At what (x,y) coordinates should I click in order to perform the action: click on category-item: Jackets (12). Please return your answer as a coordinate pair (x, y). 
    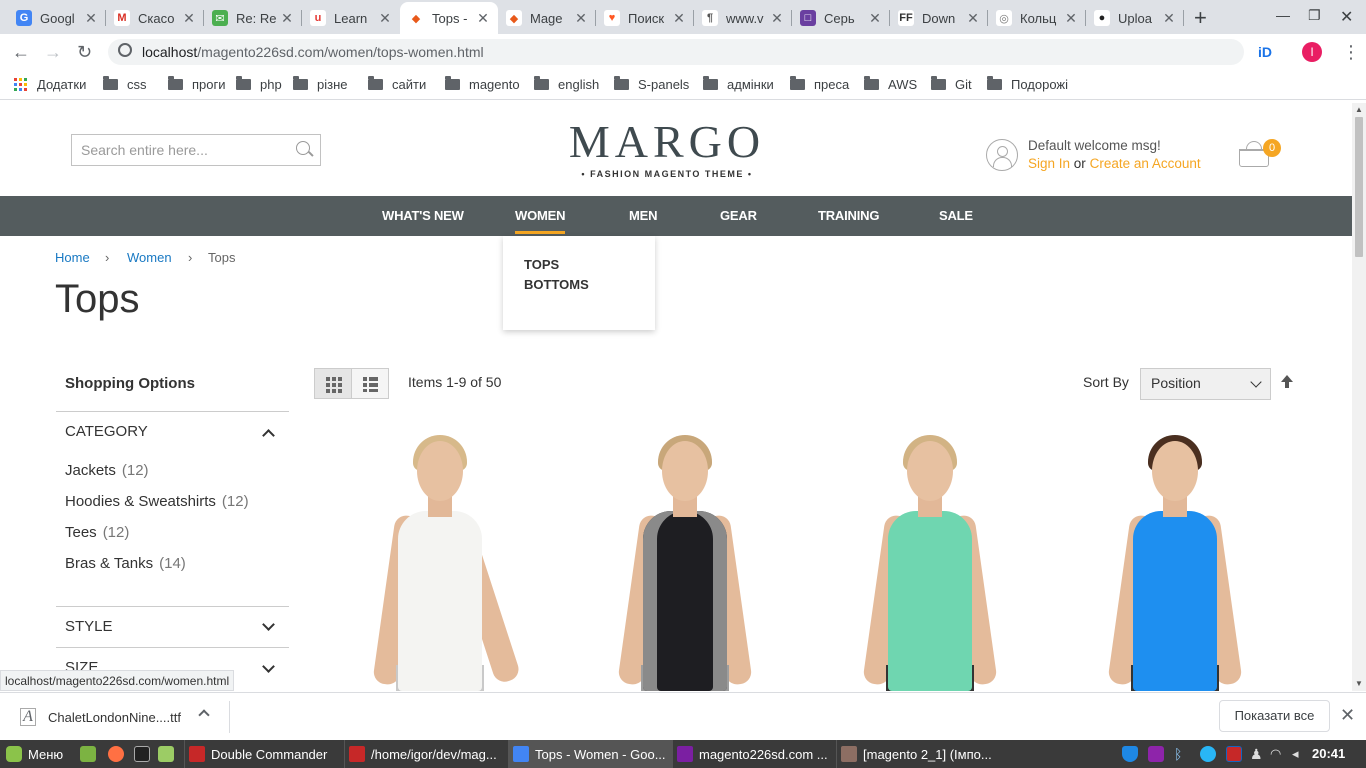
    Looking at the image, I should click on (107, 470).